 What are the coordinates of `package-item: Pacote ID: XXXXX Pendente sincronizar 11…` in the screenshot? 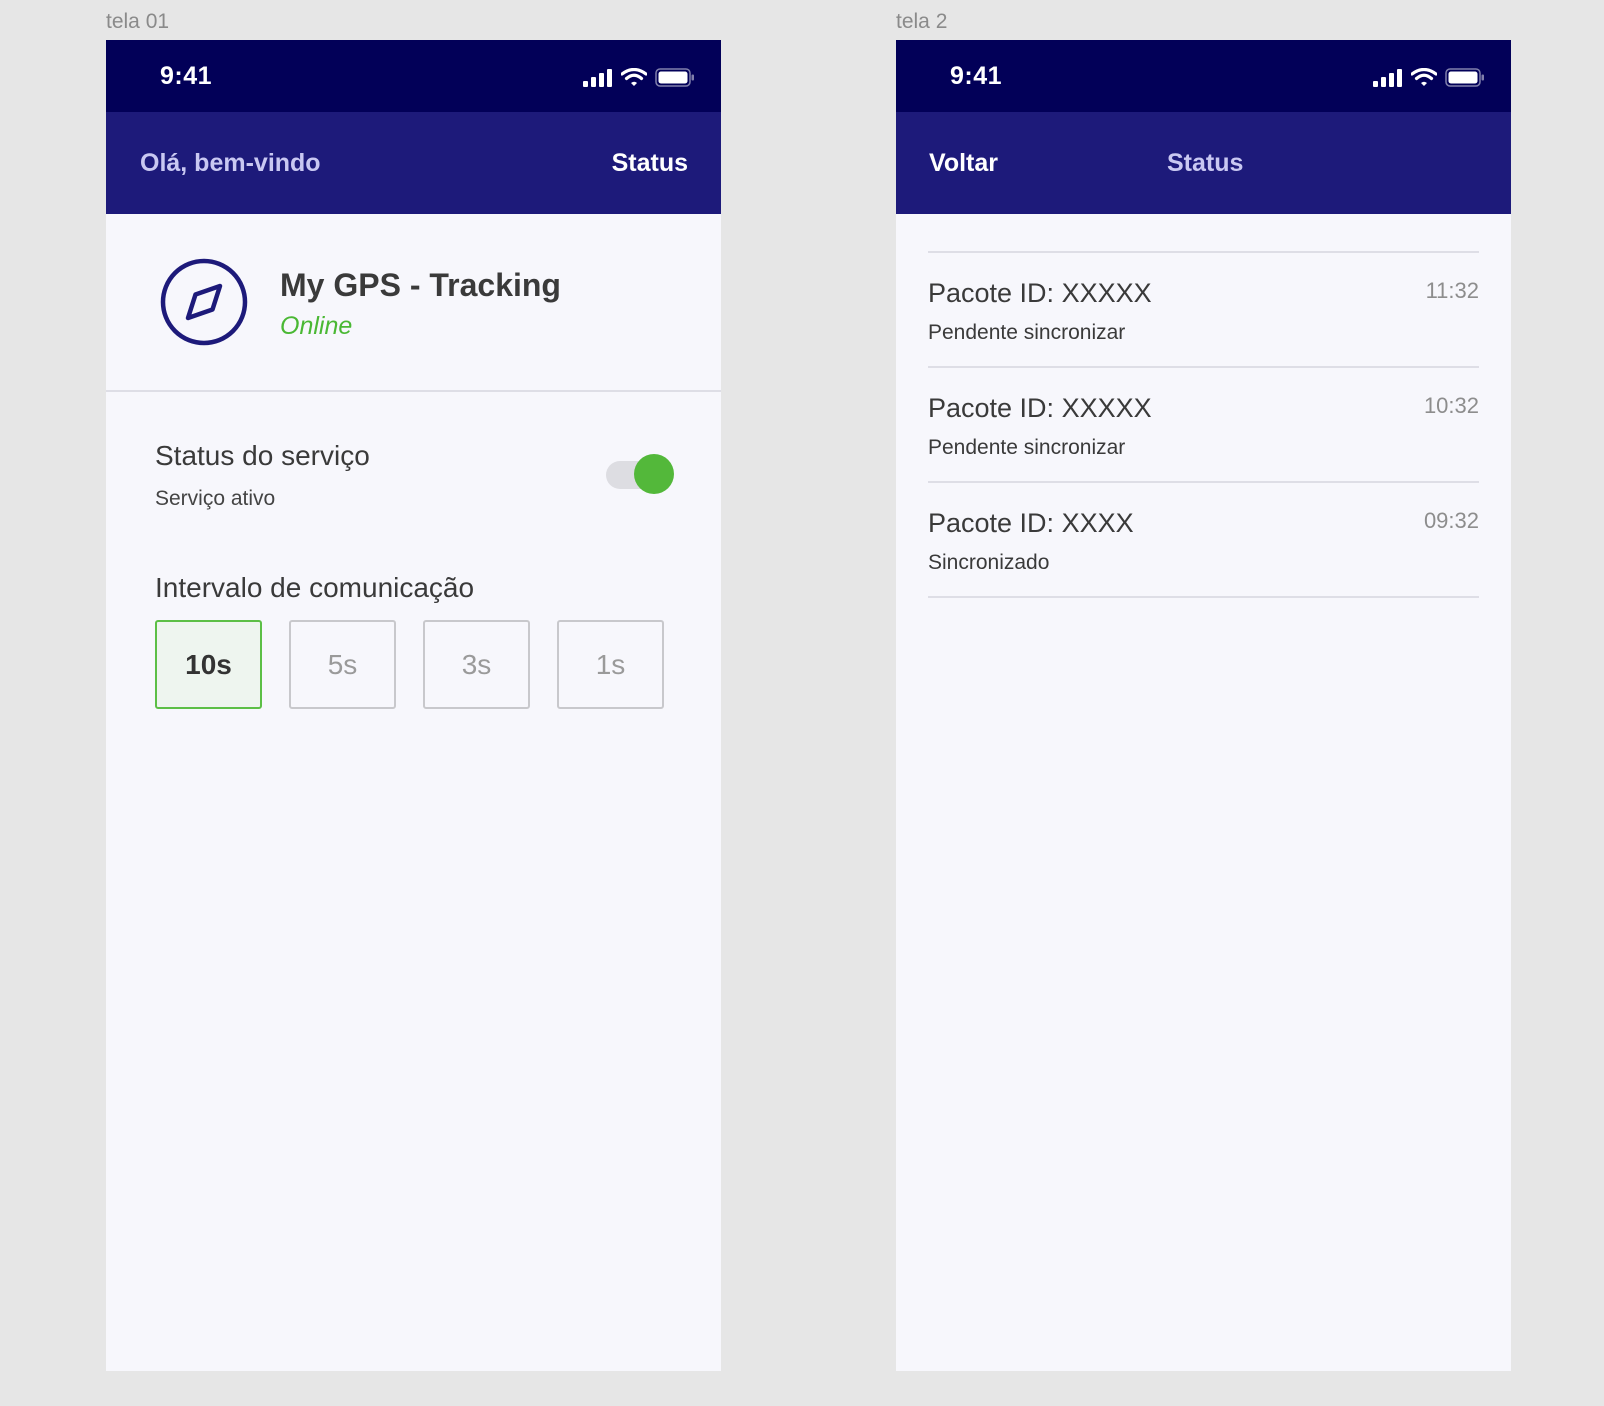 It's located at (1203, 310).